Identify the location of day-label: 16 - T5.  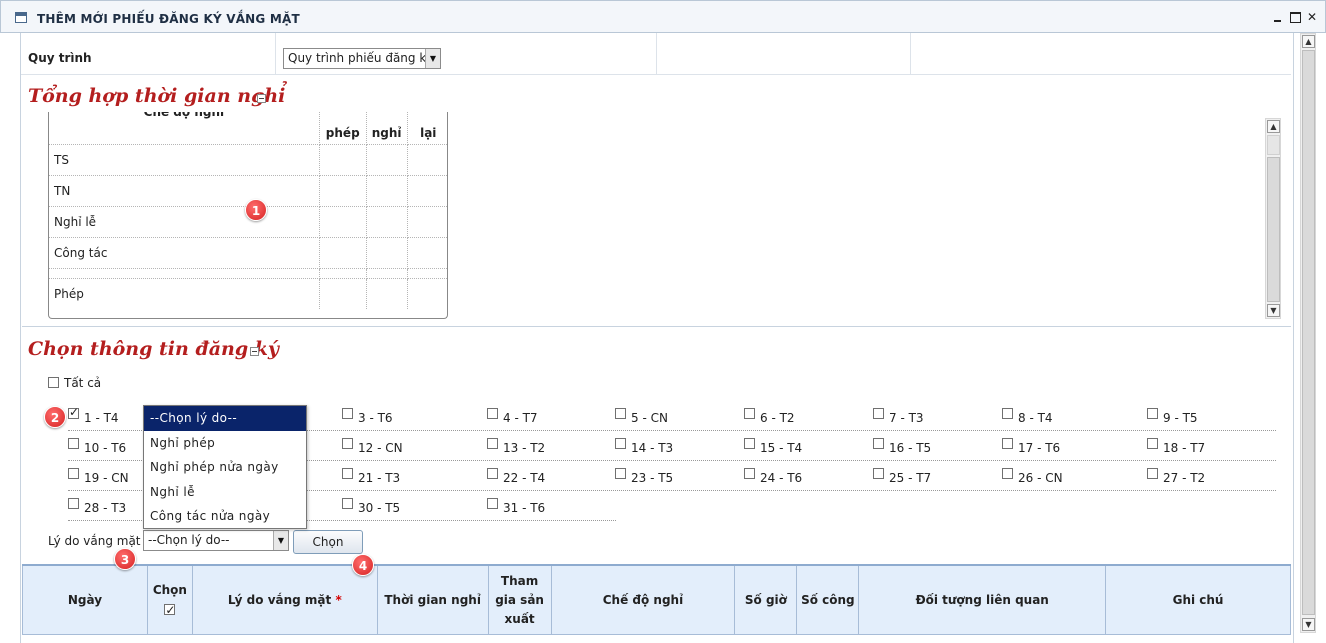
(910, 448).